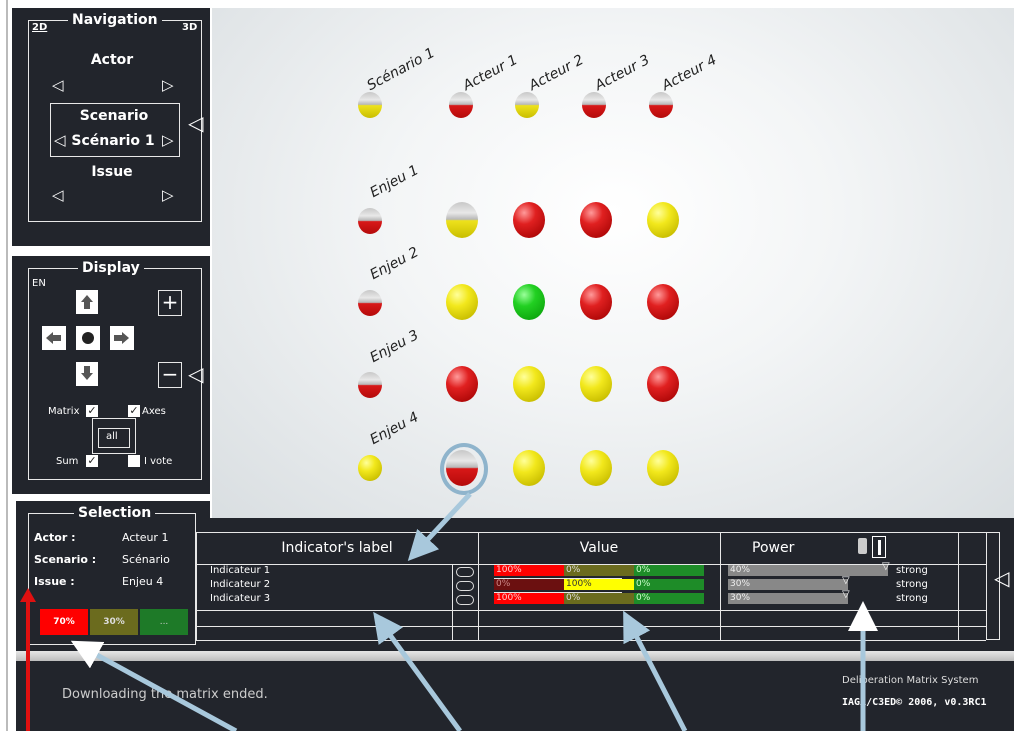 This screenshot has height=731, width=1014. I want to click on callout-arrow-label, so click(418, 671).